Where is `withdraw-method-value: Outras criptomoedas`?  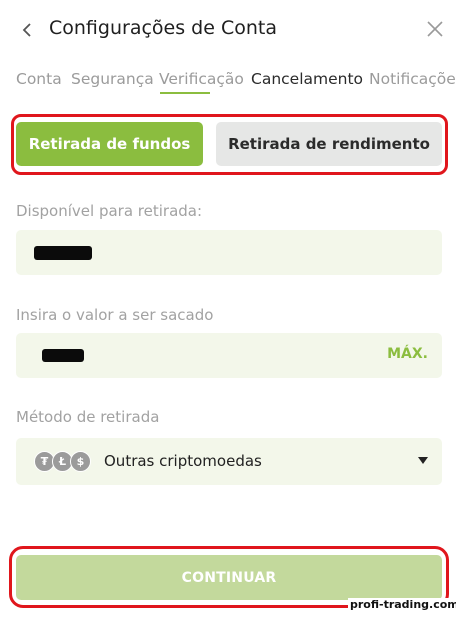 withdraw-method-value: Outras criptomoedas is located at coordinates (183, 461).